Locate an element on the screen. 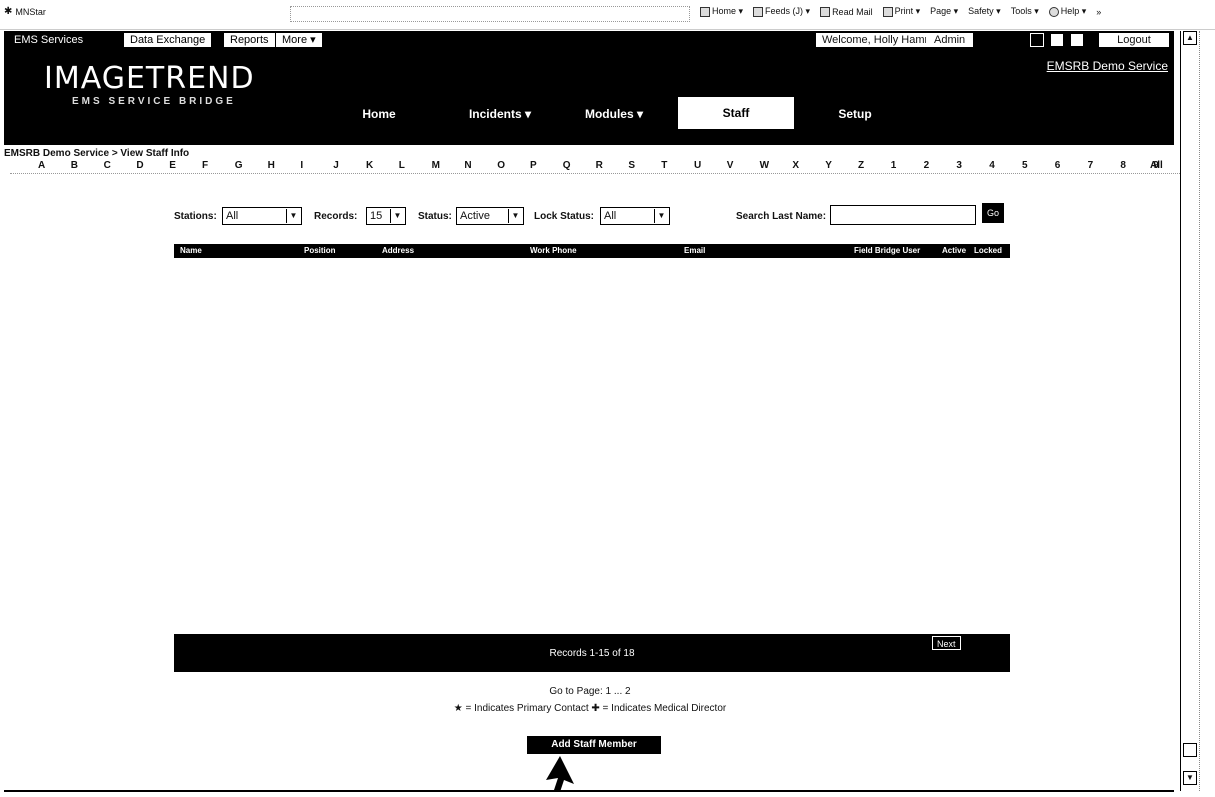  alpha-filter-i: I is located at coordinates (301, 165).